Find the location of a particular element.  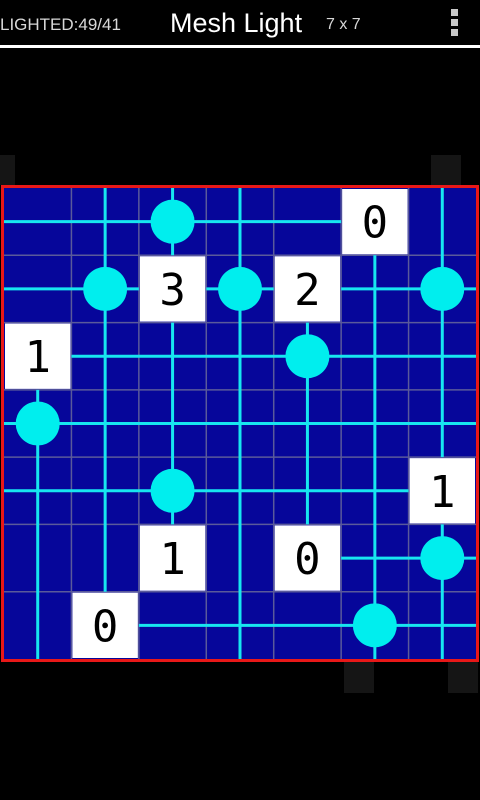

numbered-wall-5-2: 1 is located at coordinates (172, 558).